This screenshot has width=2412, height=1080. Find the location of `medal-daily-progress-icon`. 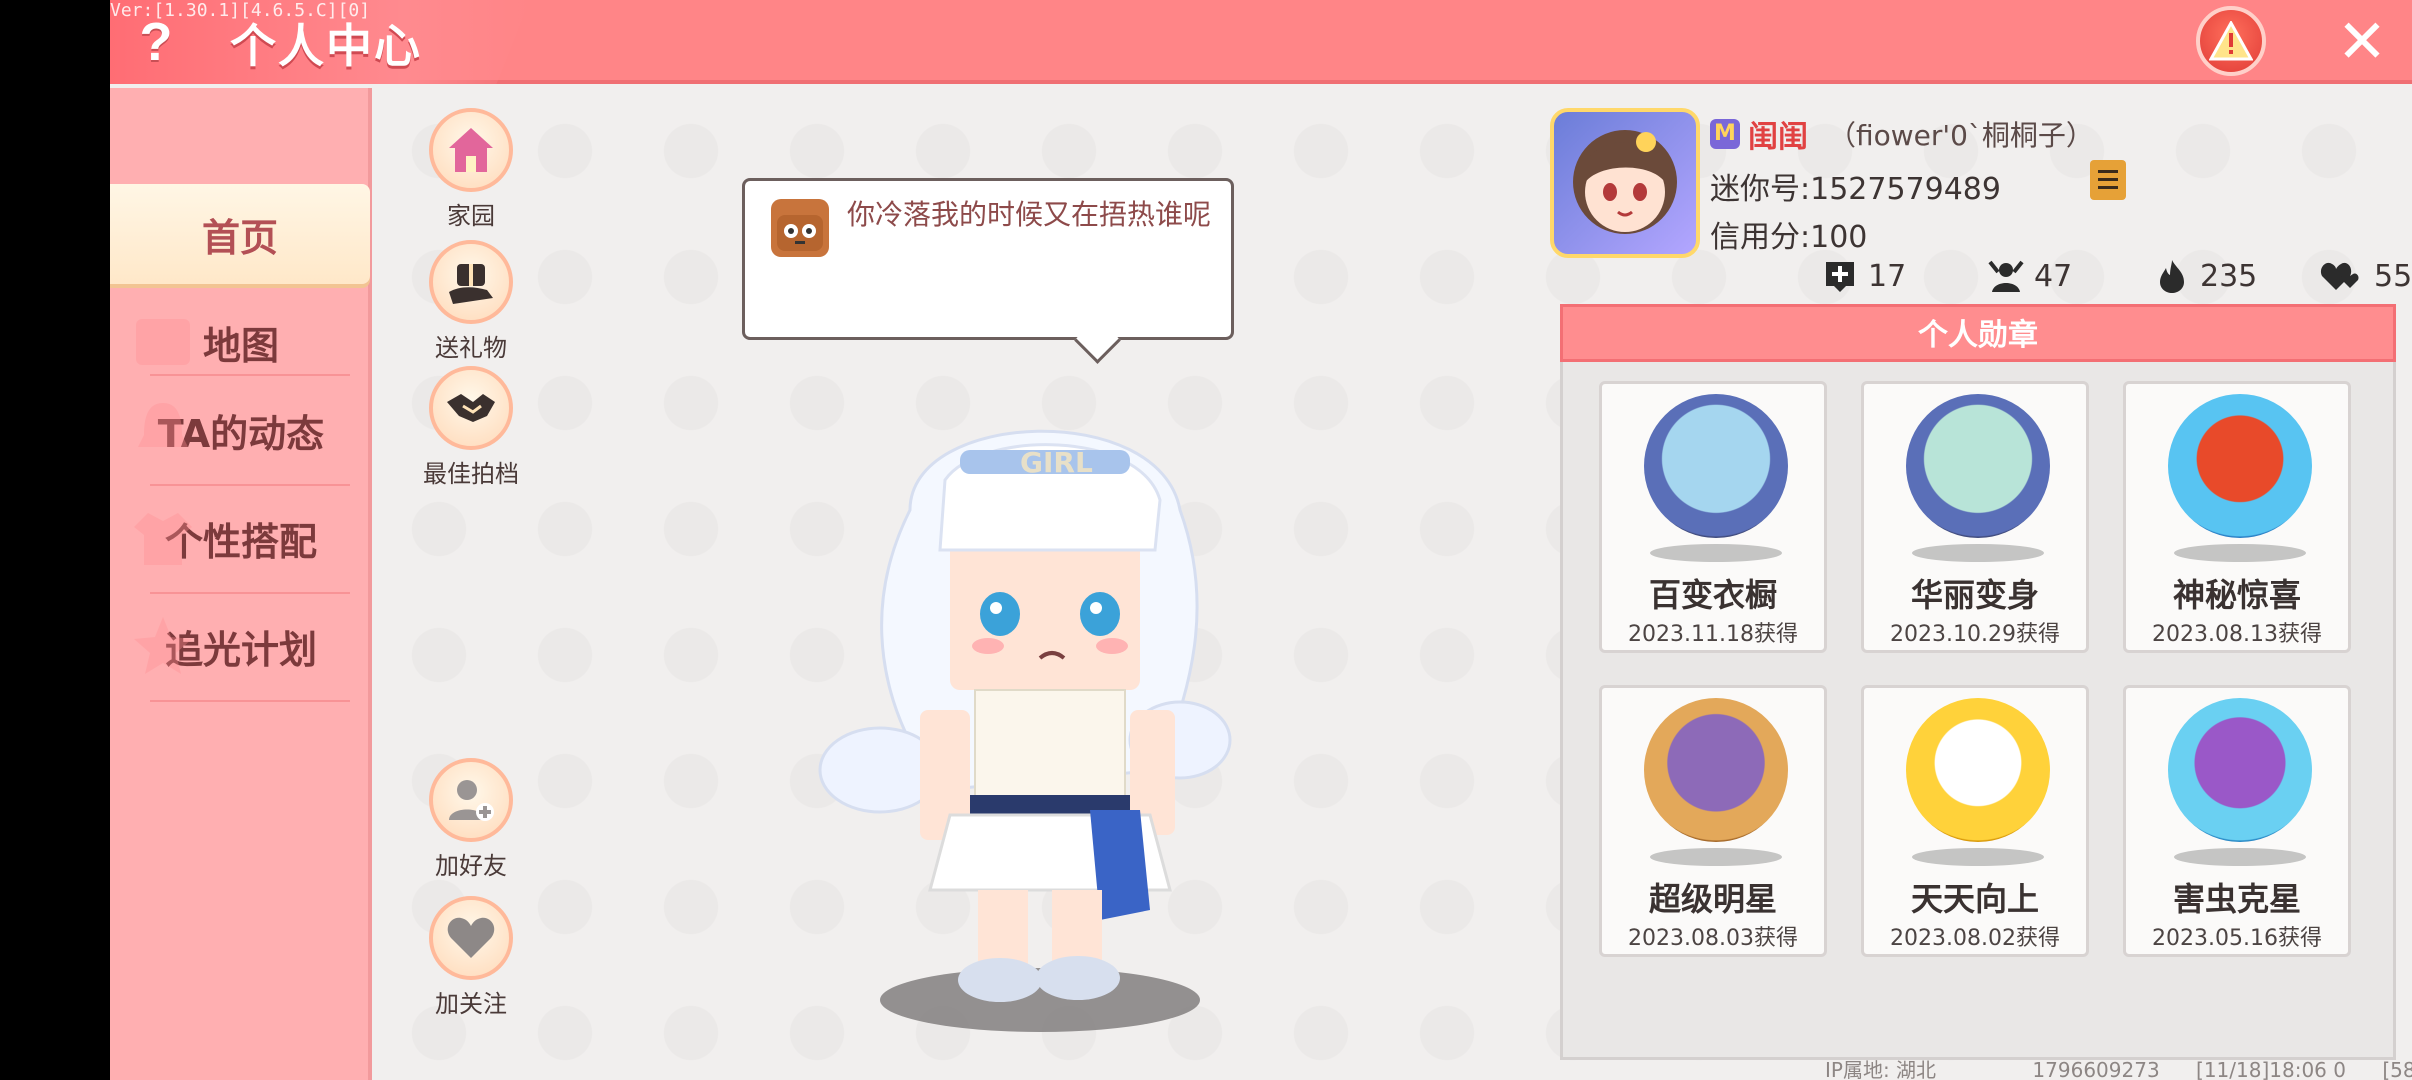

medal-daily-progress-icon is located at coordinates (1978, 770).